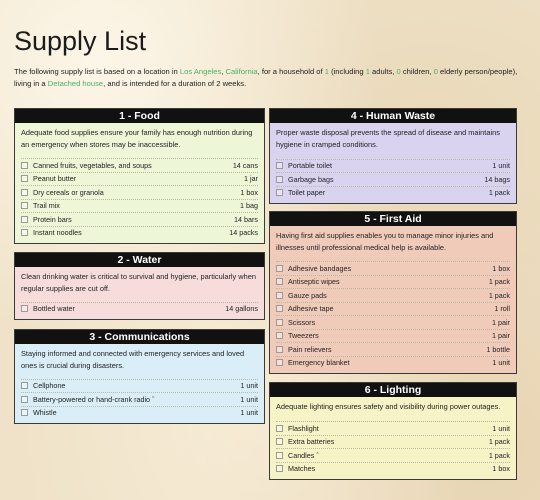 The height and width of the screenshot is (500, 540). Describe the element at coordinates (139, 205) in the screenshot. I see `checklist-item: Trail mix 1 bag` at that location.